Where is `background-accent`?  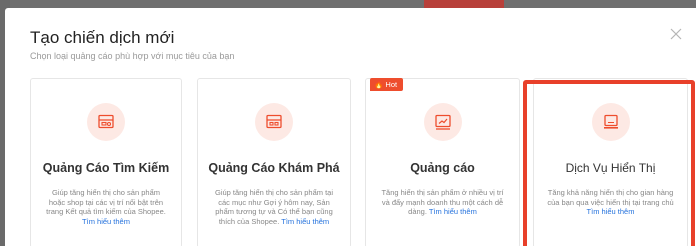
background-accent is located at coordinates (464, 4).